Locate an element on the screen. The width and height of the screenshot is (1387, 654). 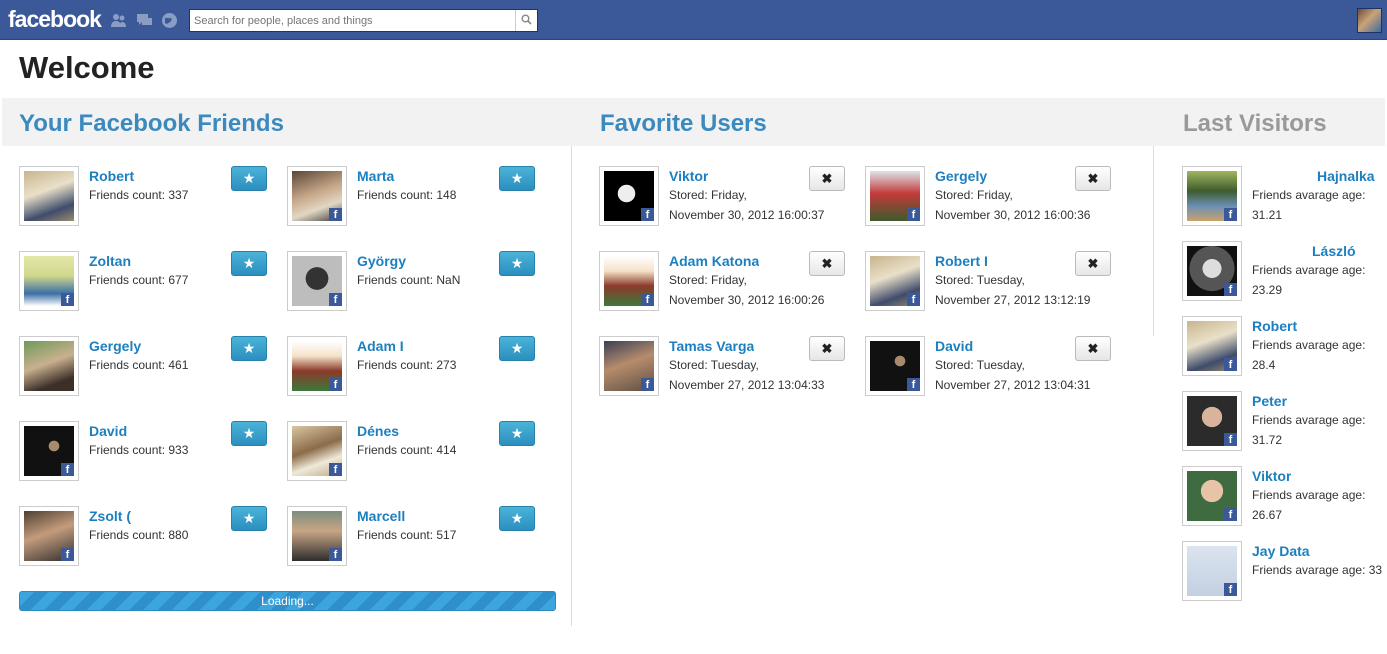
favorite-name: Gergely is located at coordinates (961, 176).